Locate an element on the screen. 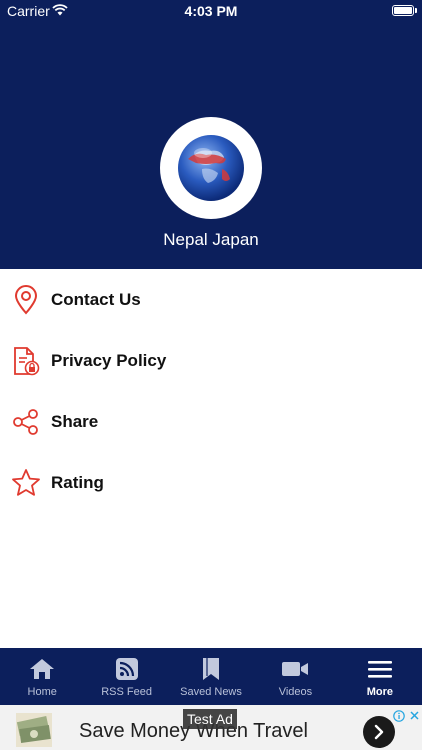 The image size is (422, 752). star-icon is located at coordinates (26, 483).